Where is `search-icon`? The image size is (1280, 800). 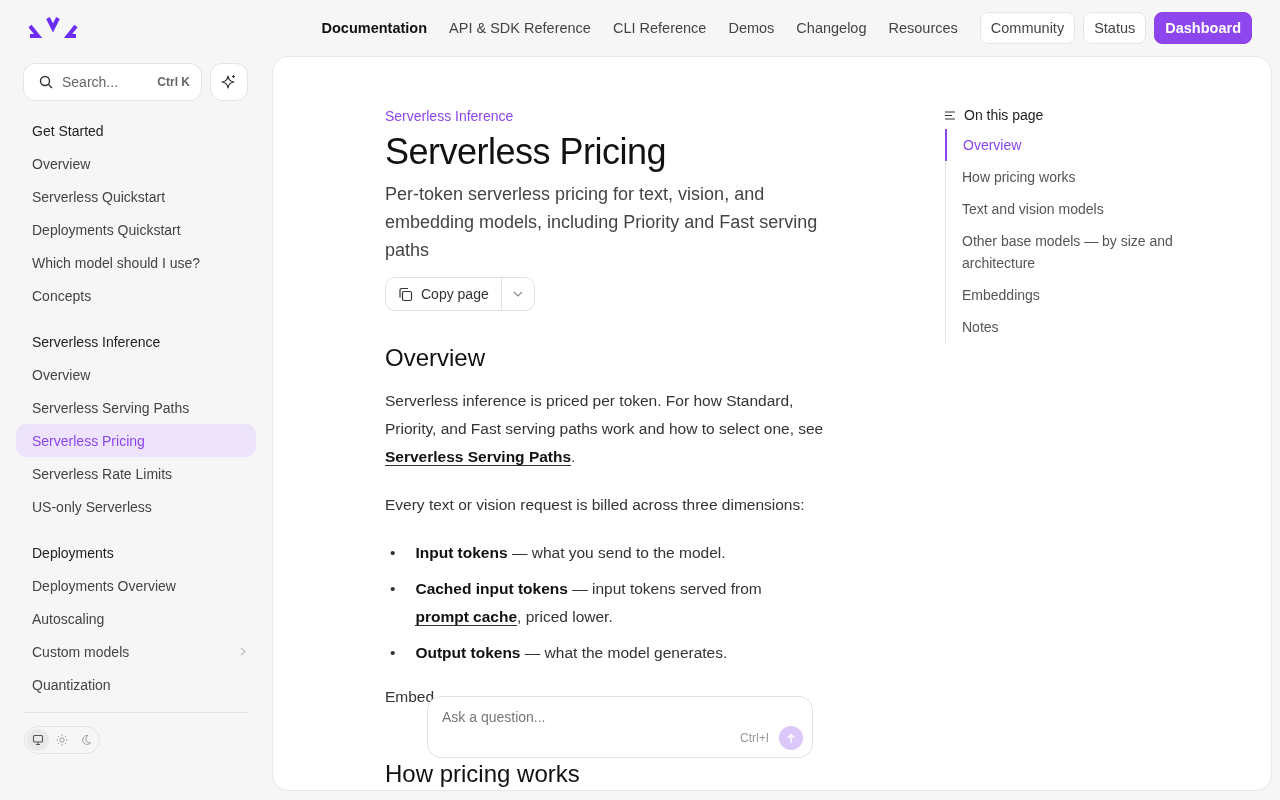 search-icon is located at coordinates (46, 82).